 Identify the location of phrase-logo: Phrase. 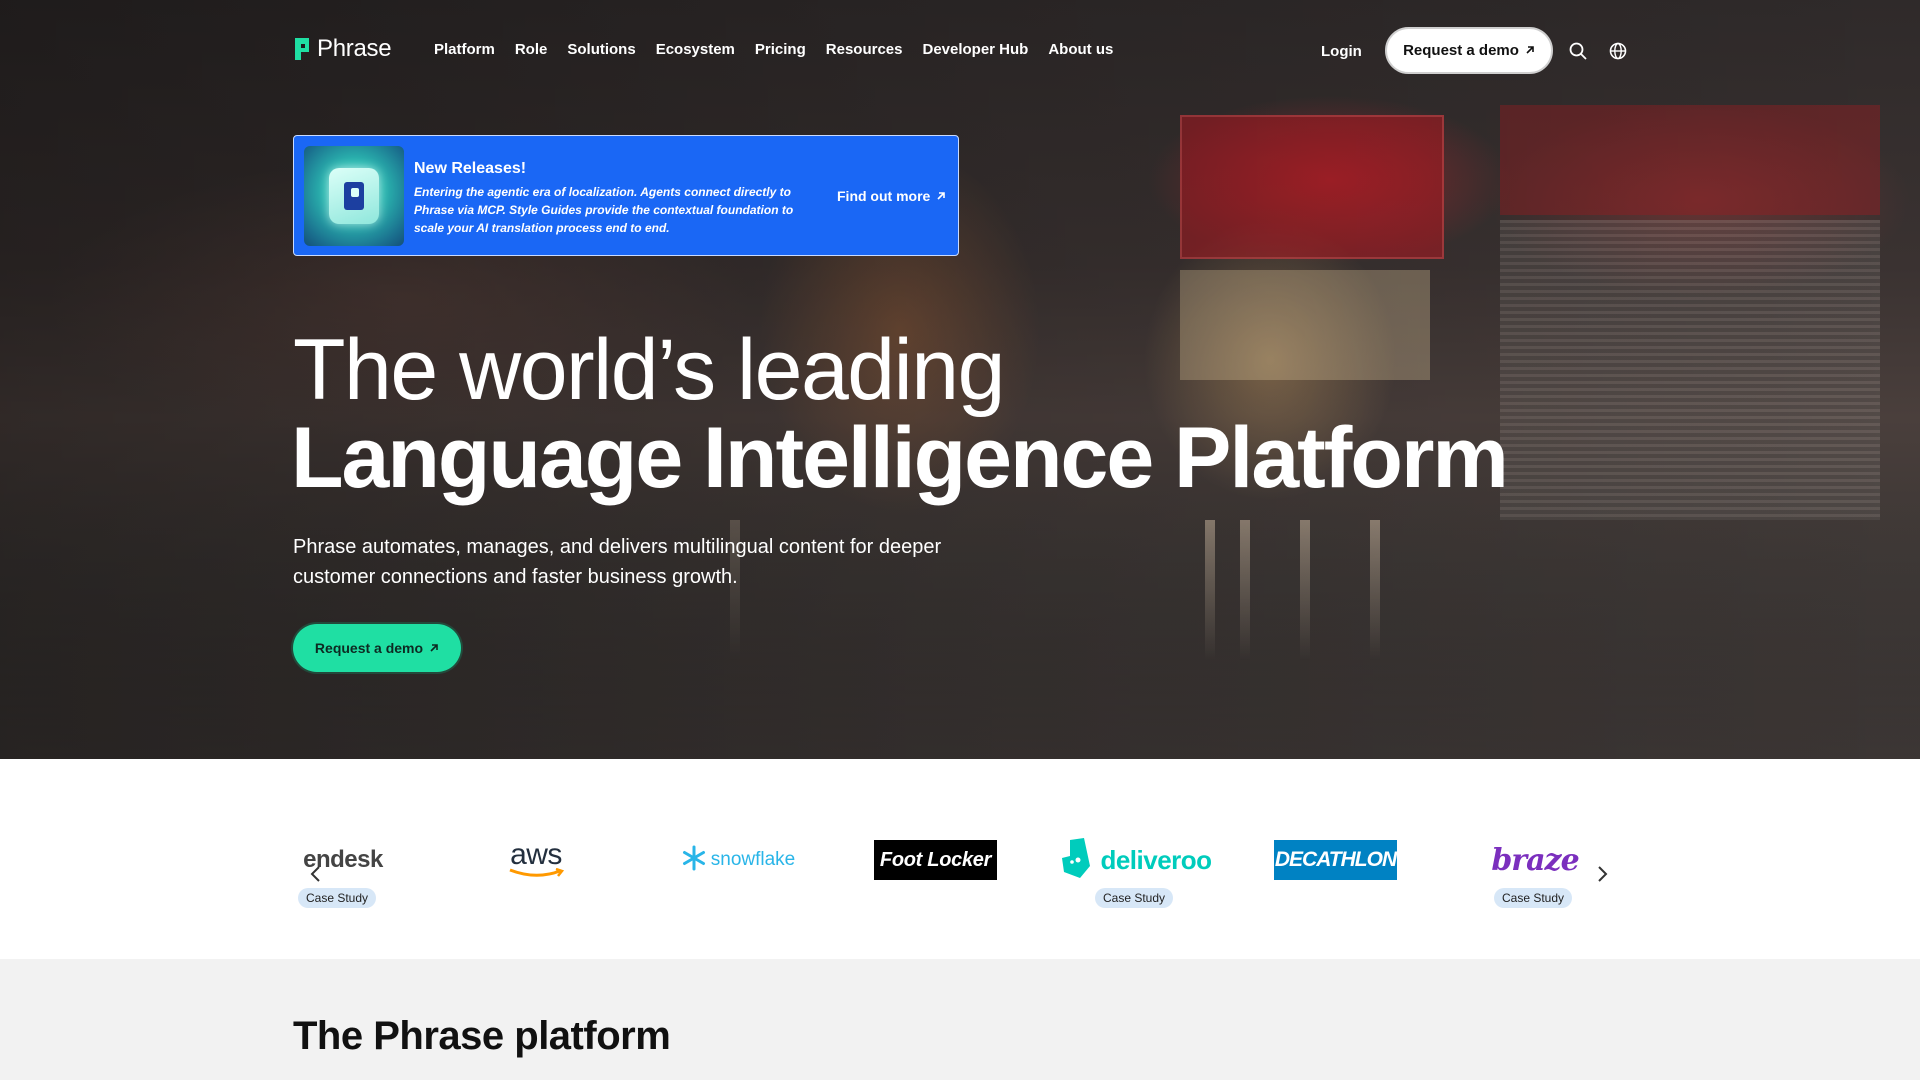
(342, 49).